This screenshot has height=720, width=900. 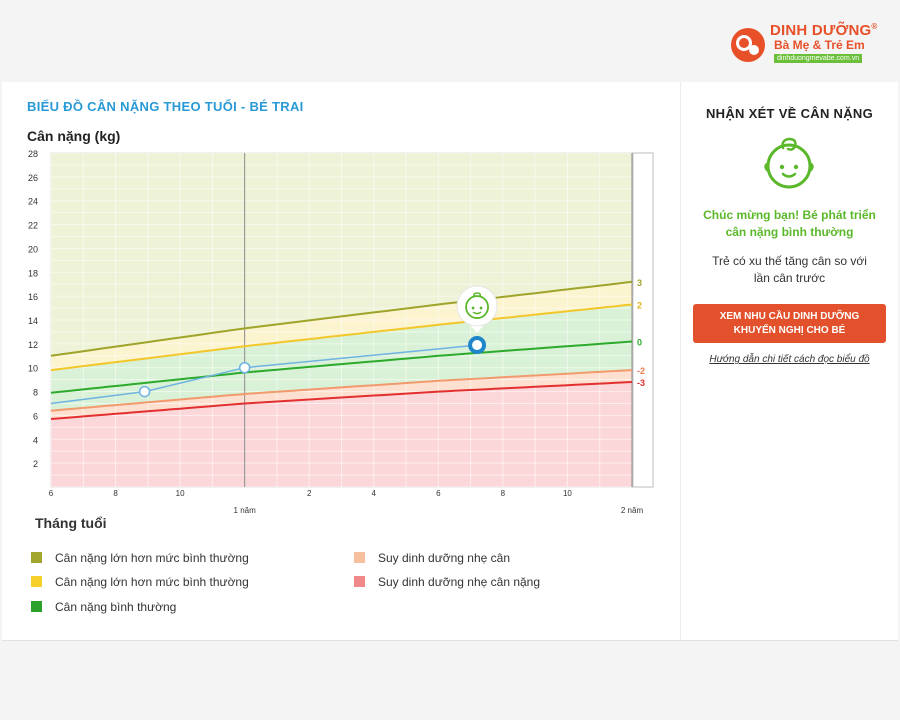 What do you see at coordinates (186, 608) in the screenshot?
I see `legend-item: Cân nặng bình thường` at bounding box center [186, 608].